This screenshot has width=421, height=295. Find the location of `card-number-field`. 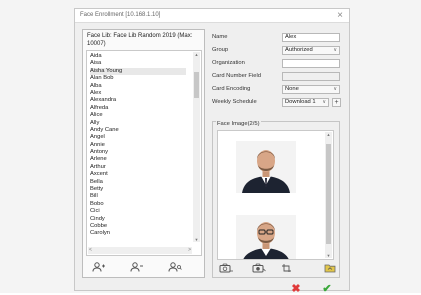

card-number-field is located at coordinates (311, 76).